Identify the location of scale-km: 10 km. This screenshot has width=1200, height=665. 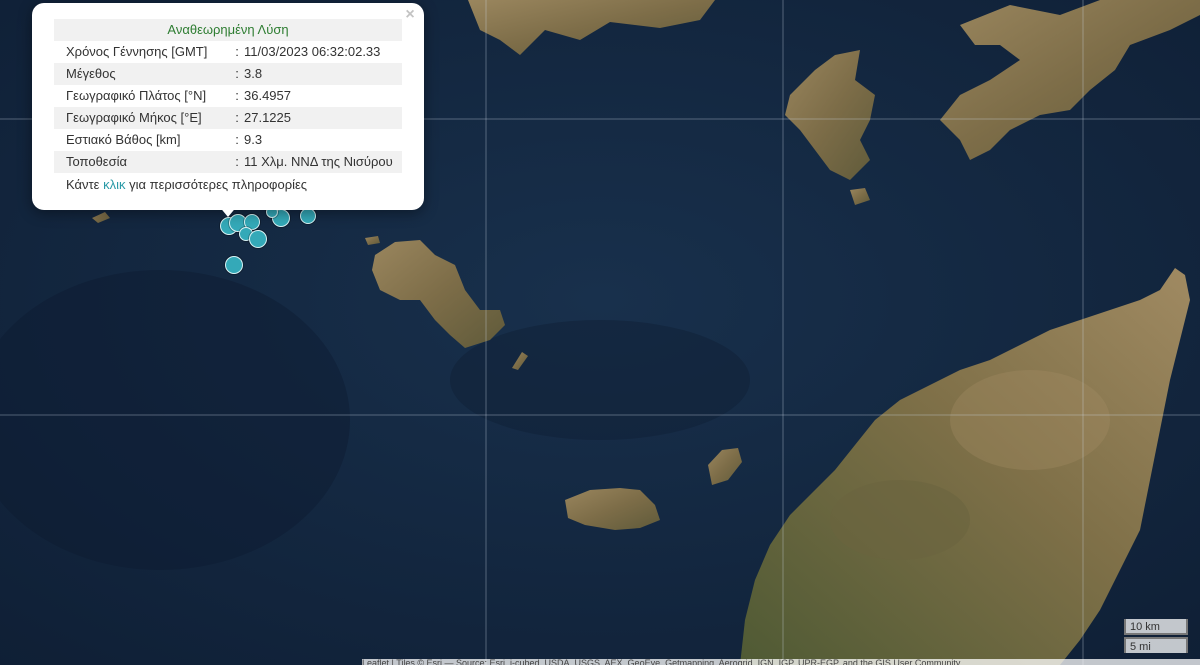
(1156, 627).